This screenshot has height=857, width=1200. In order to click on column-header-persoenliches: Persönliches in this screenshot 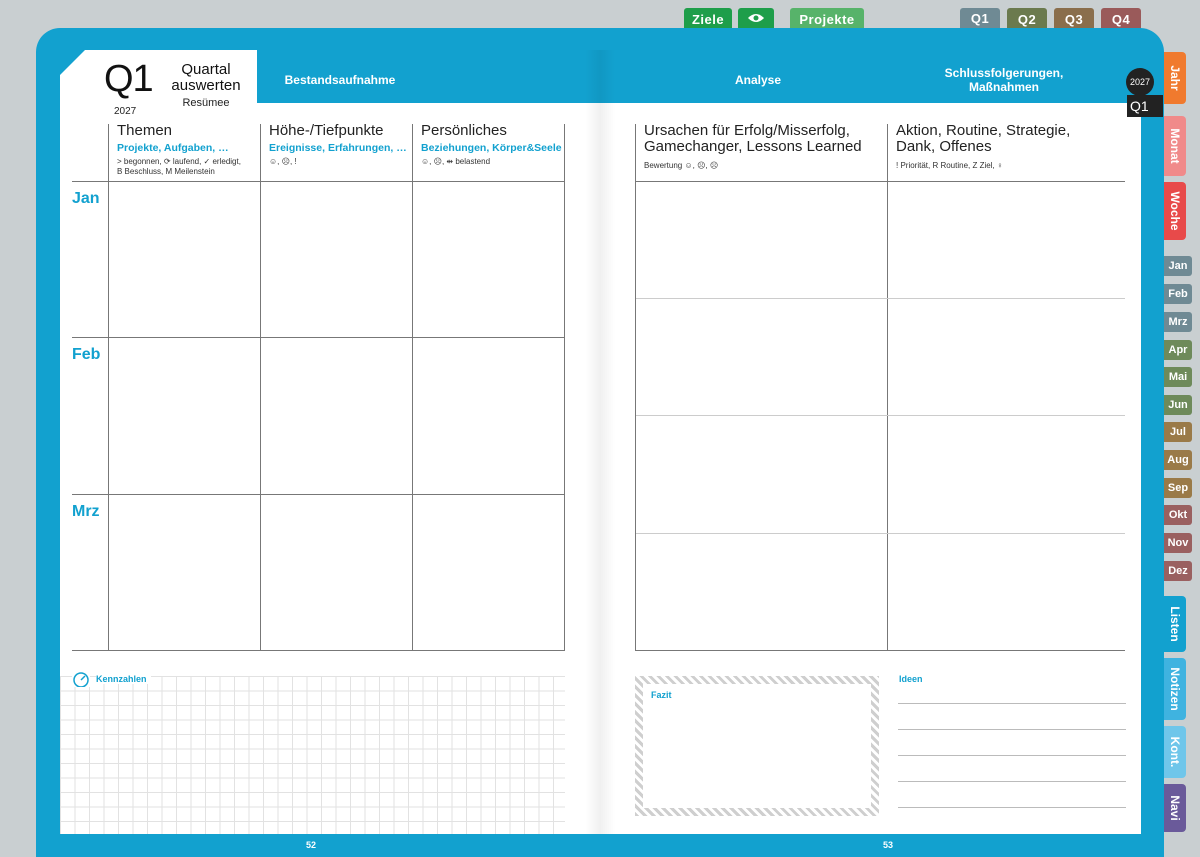, I will do `click(464, 130)`.